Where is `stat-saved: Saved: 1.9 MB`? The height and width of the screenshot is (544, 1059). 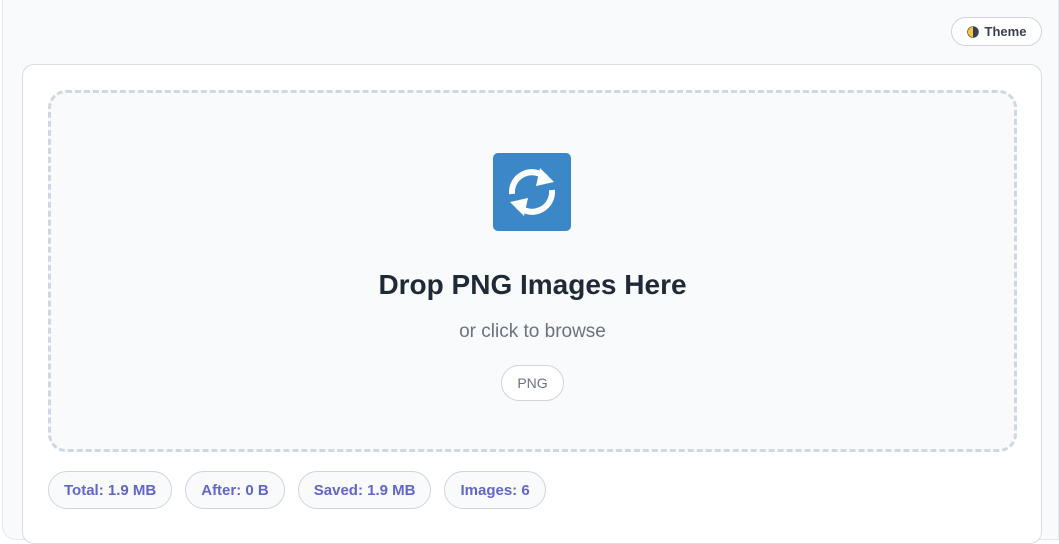
stat-saved: Saved: 1.9 MB is located at coordinates (364, 490).